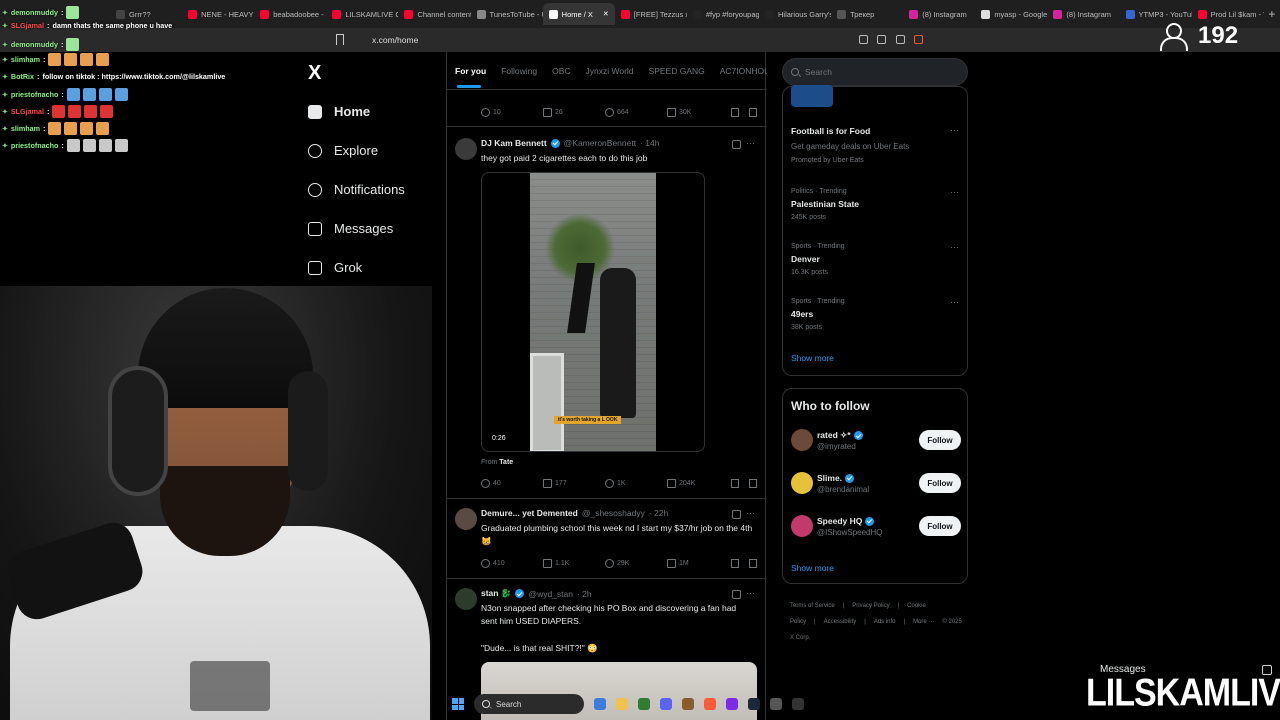  Describe the element at coordinates (458, 704) in the screenshot. I see `windows-start-icon` at that location.